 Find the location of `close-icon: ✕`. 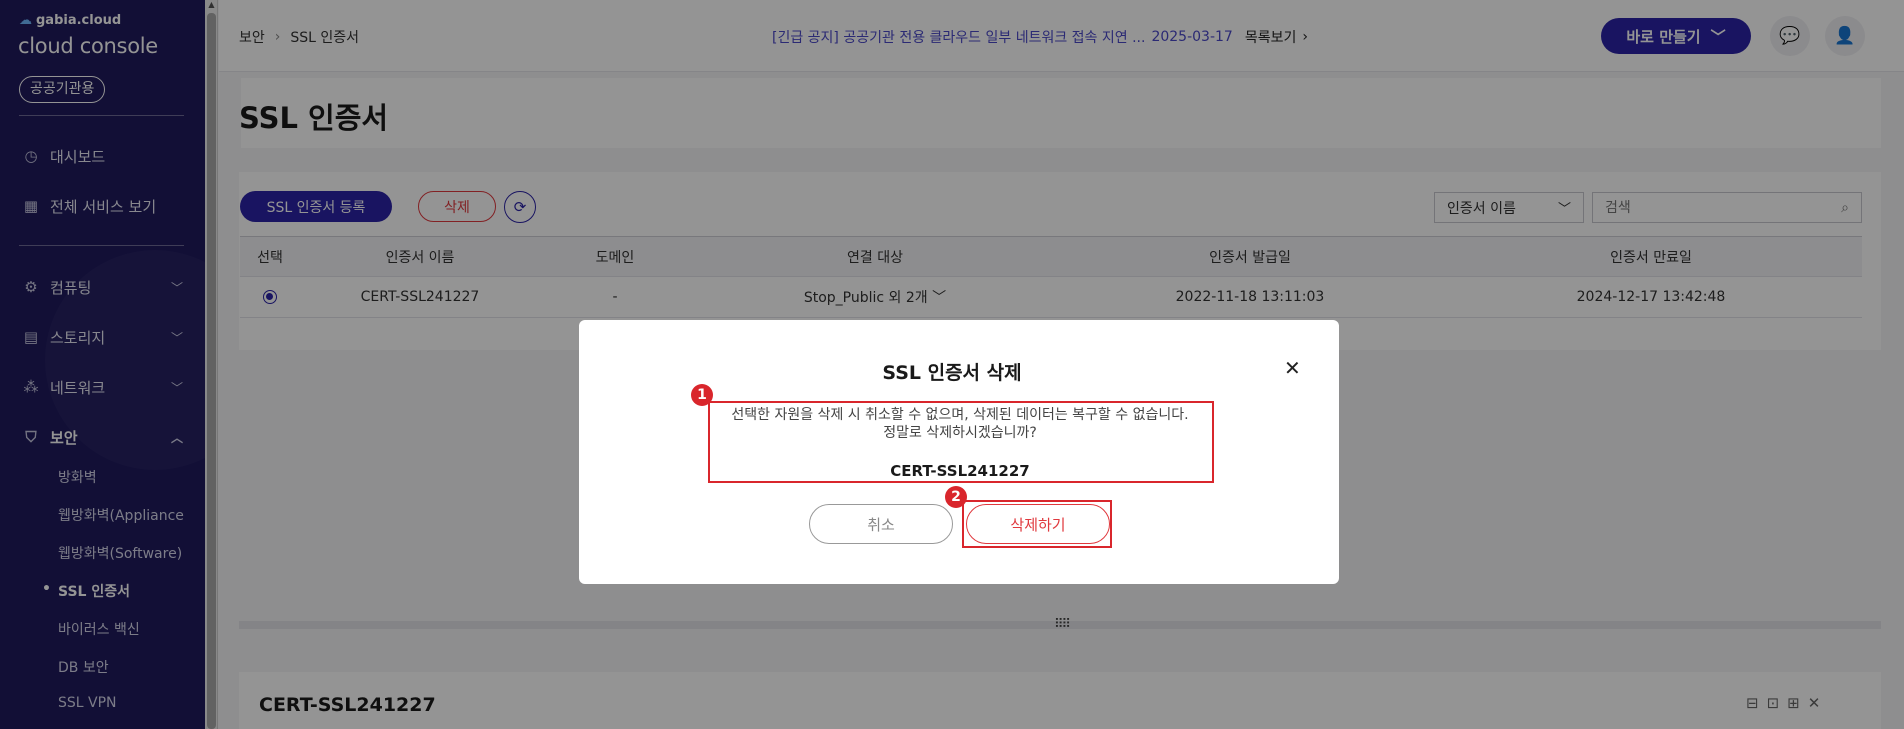

close-icon: ✕ is located at coordinates (1292, 368).